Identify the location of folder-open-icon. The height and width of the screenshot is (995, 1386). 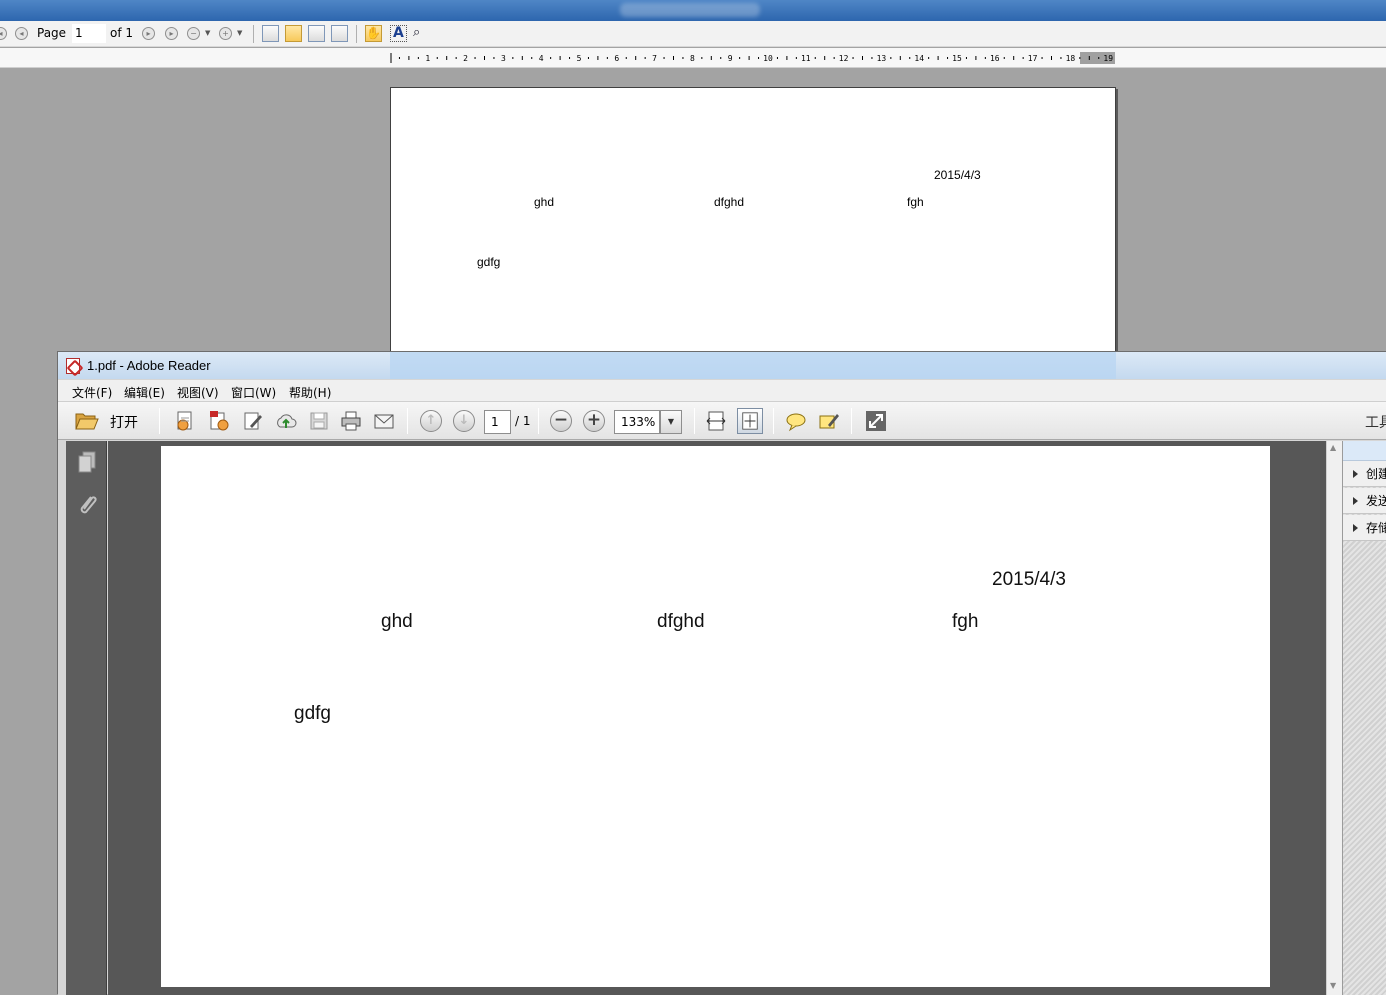
(87, 421).